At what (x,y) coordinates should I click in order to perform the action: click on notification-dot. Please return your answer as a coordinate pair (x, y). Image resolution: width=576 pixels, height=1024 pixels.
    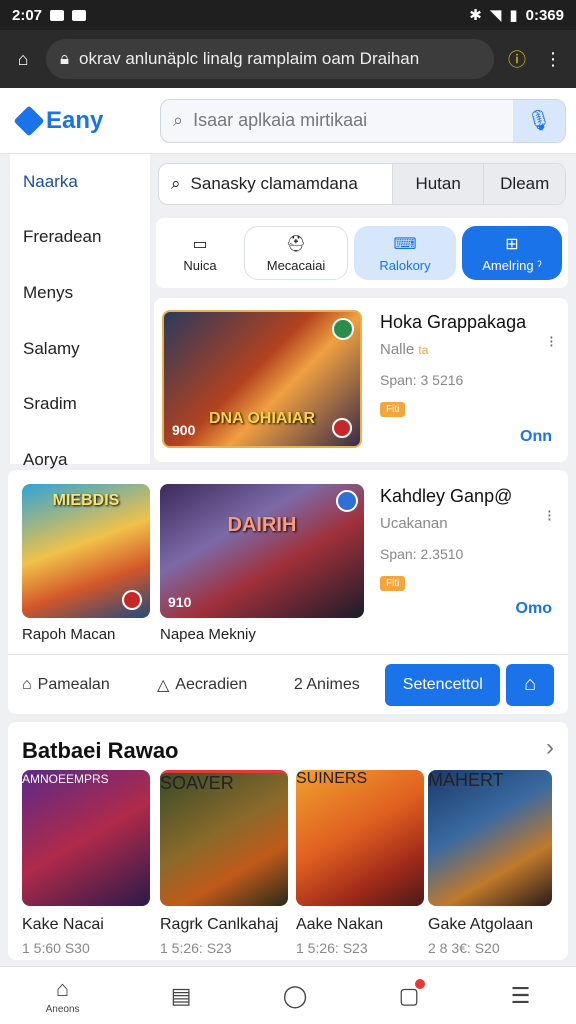
    Looking at the image, I should click on (420, 983).